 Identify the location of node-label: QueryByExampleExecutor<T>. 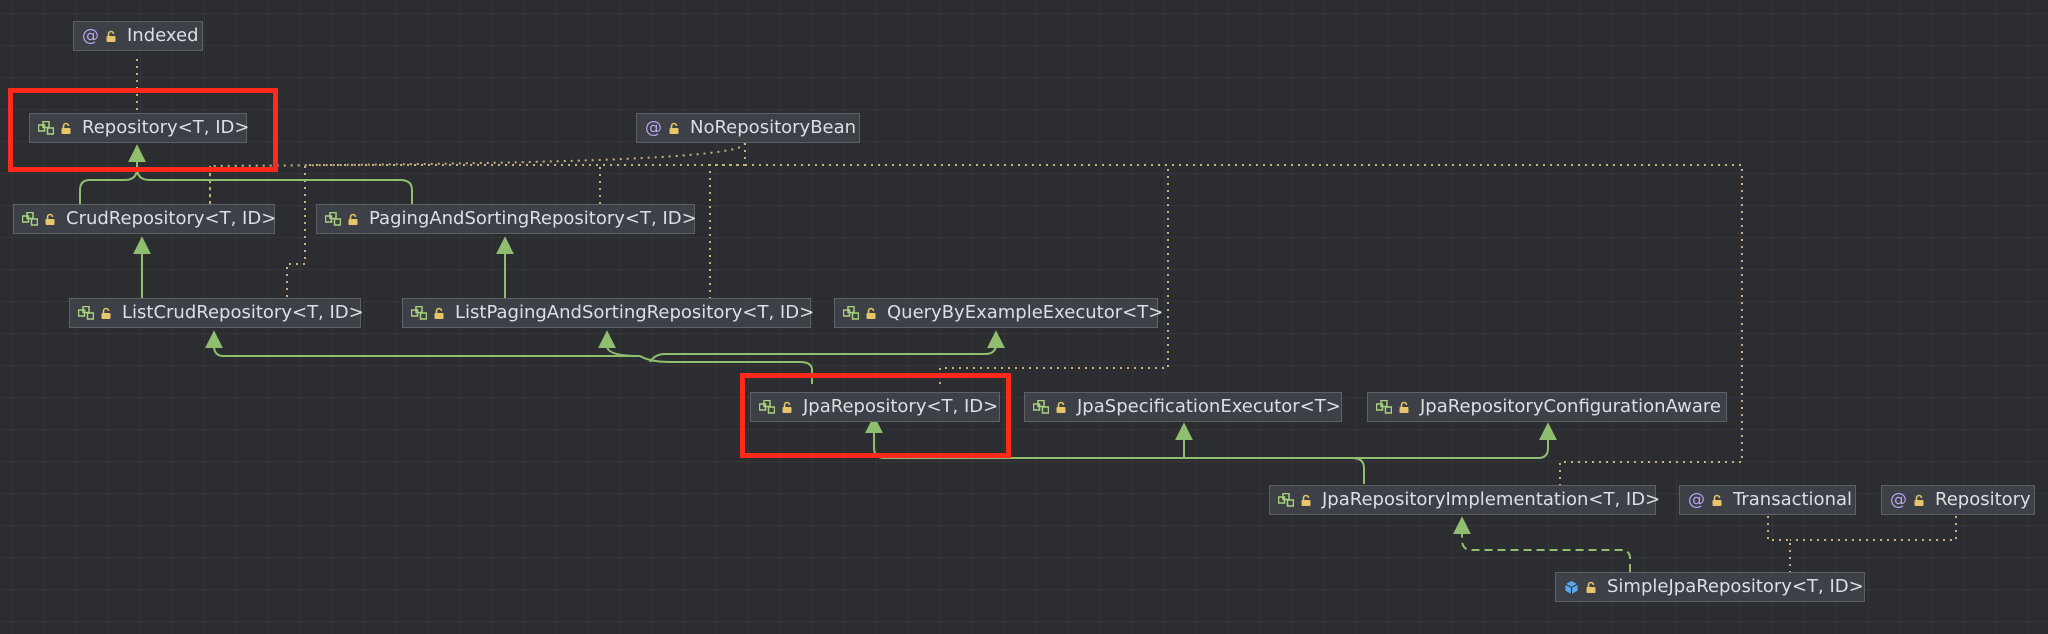
(1025, 312).